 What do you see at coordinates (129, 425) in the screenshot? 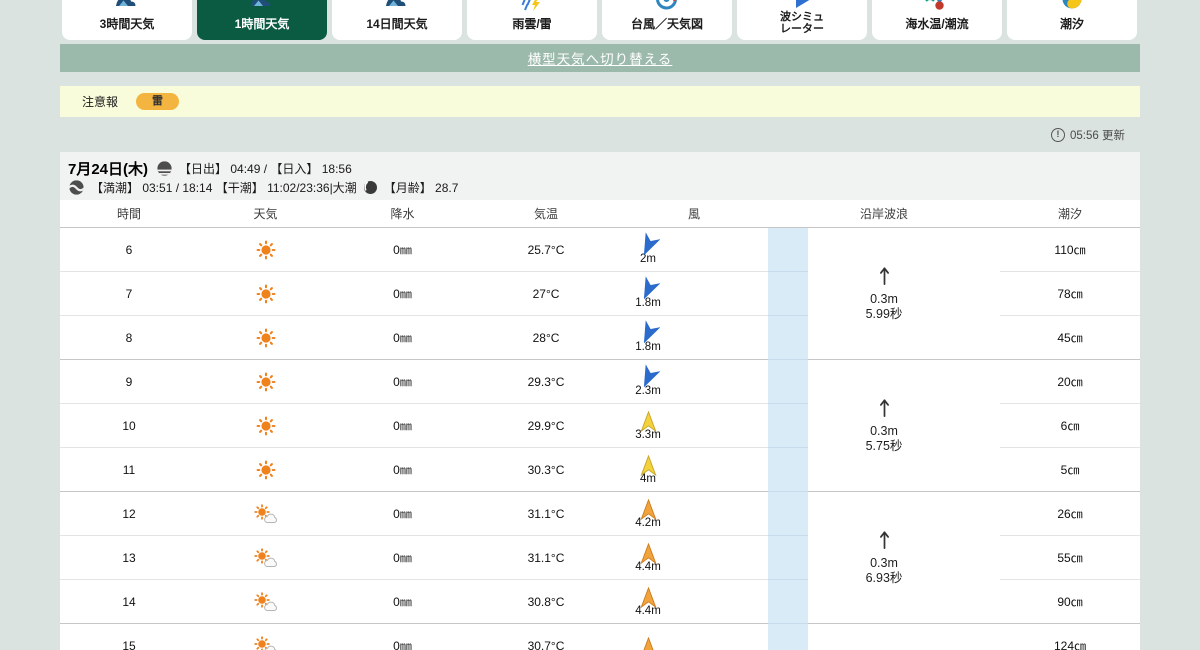
I see `time-cell: 10` at bounding box center [129, 425].